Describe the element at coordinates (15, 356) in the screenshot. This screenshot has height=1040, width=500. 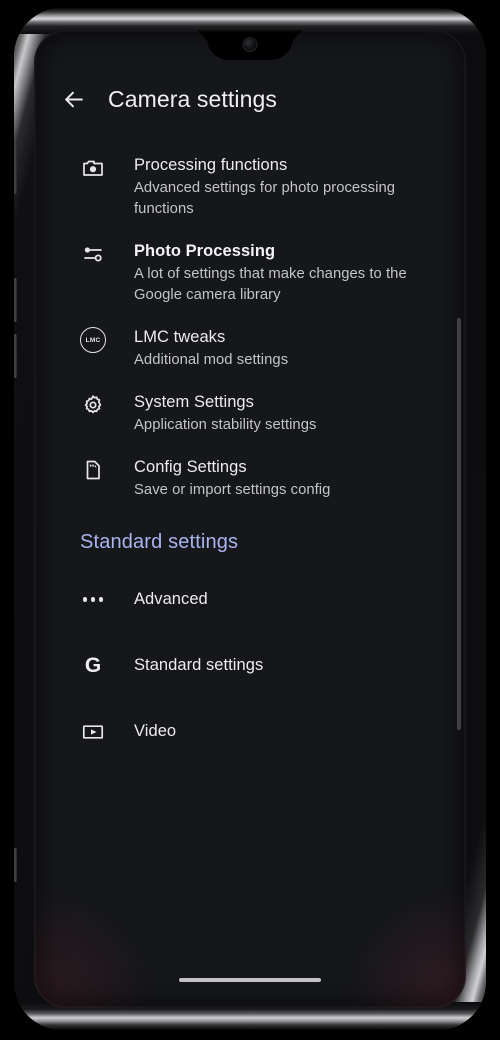
I see `volume-down-button` at that location.